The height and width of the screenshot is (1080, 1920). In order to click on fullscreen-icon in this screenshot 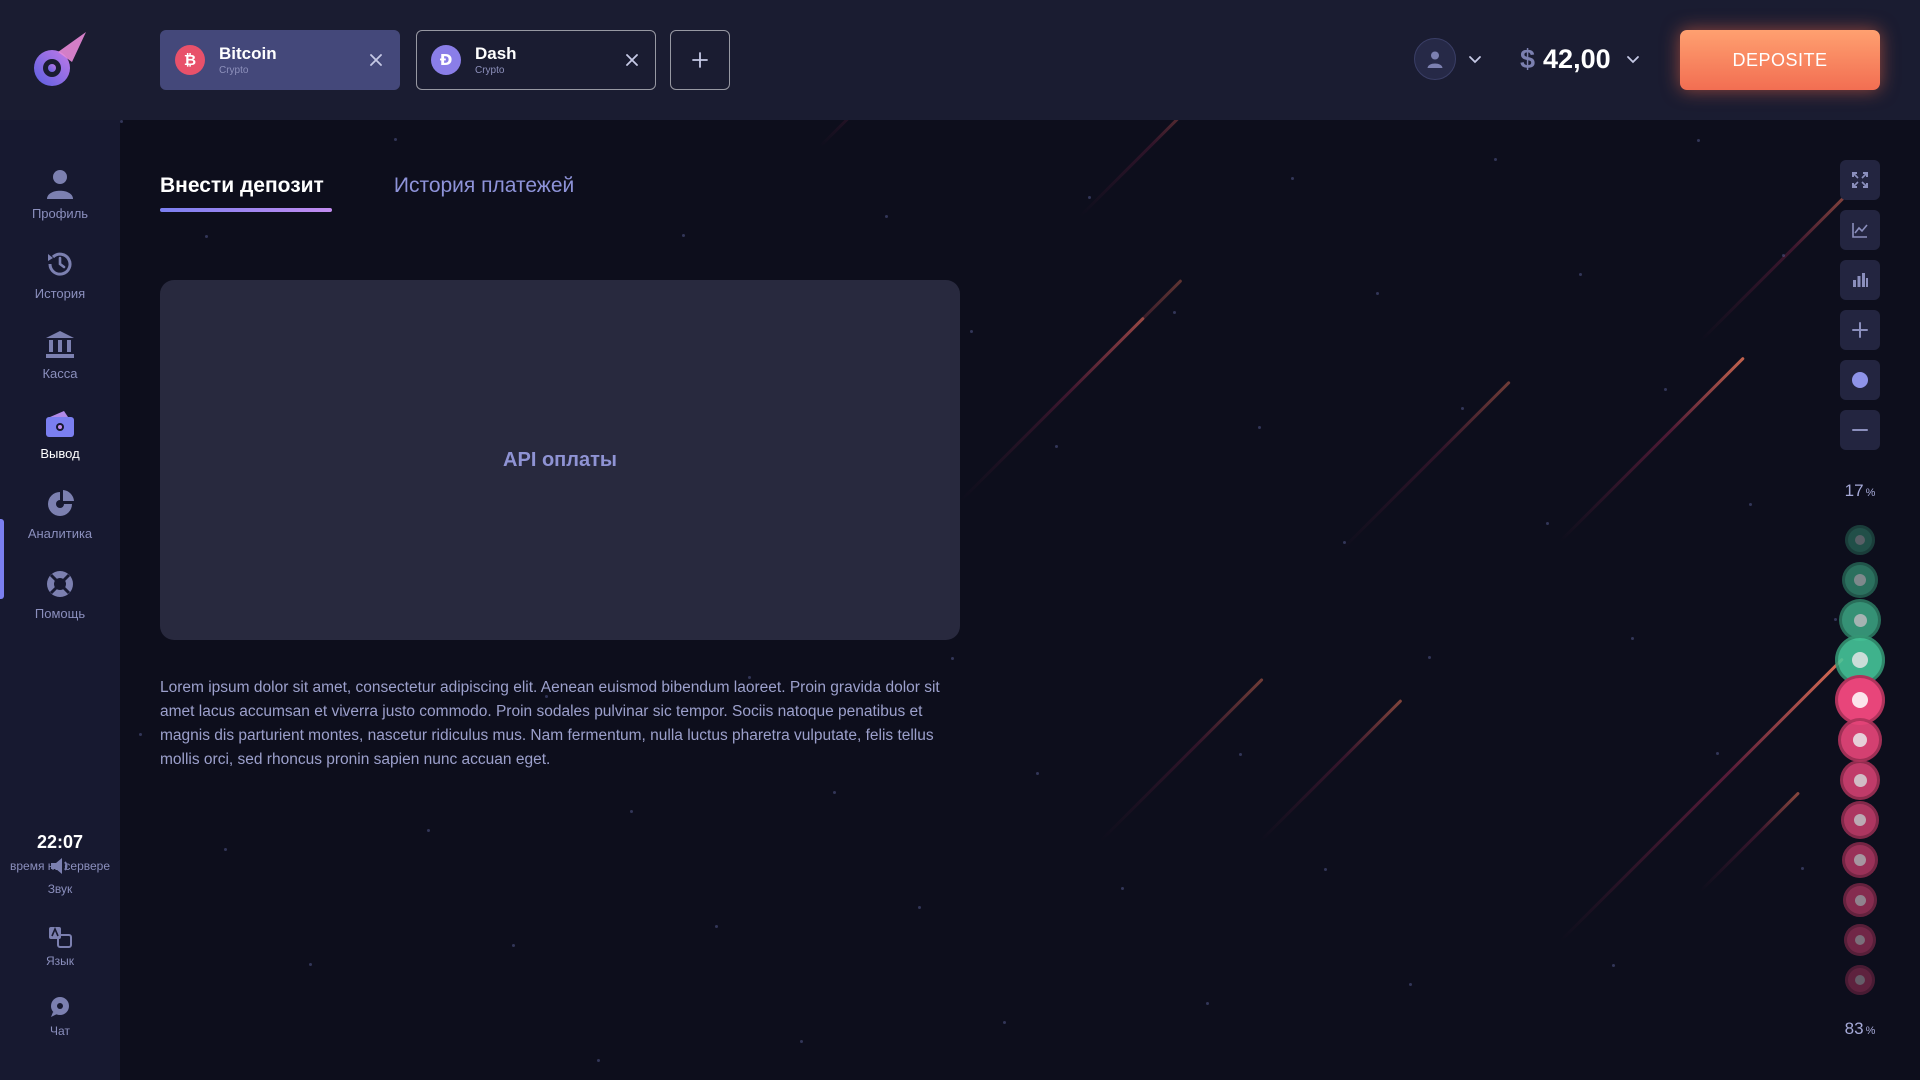, I will do `click(1860, 180)`.